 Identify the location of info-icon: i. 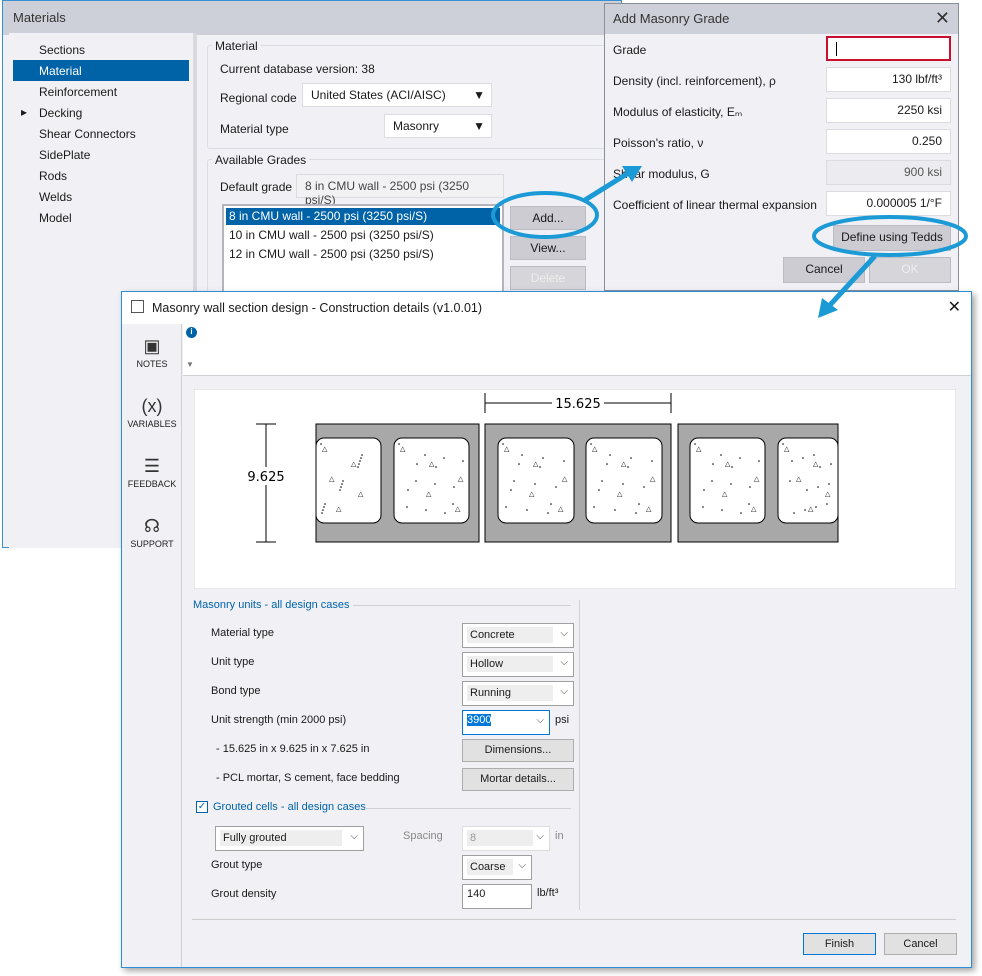
(191, 332).